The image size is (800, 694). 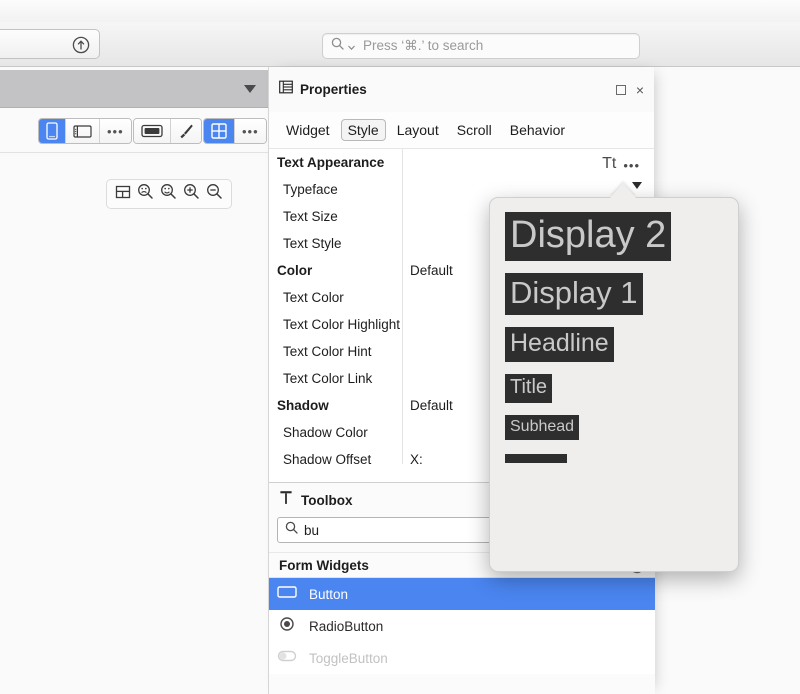 What do you see at coordinates (461, 162) in the screenshot?
I see `table-row: Text Appearance` at bounding box center [461, 162].